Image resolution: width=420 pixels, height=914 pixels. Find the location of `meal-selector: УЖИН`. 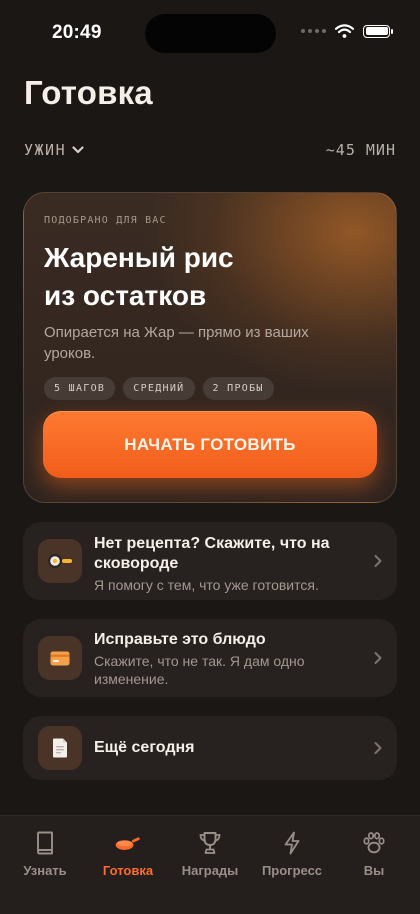

meal-selector: УЖИН is located at coordinates (54, 150).